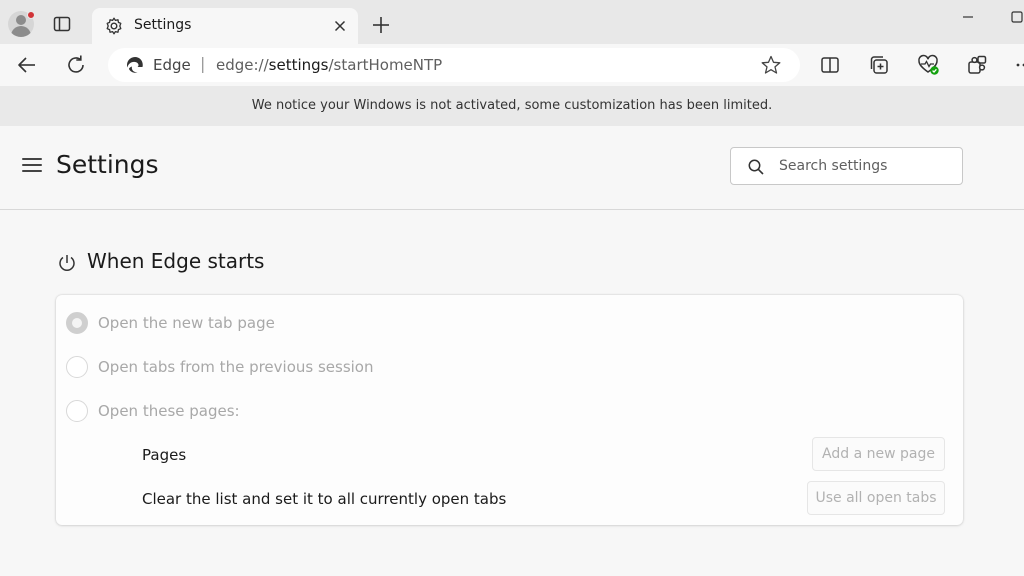  Describe the element at coordinates (21, 31) in the screenshot. I see `avatar-body` at that location.